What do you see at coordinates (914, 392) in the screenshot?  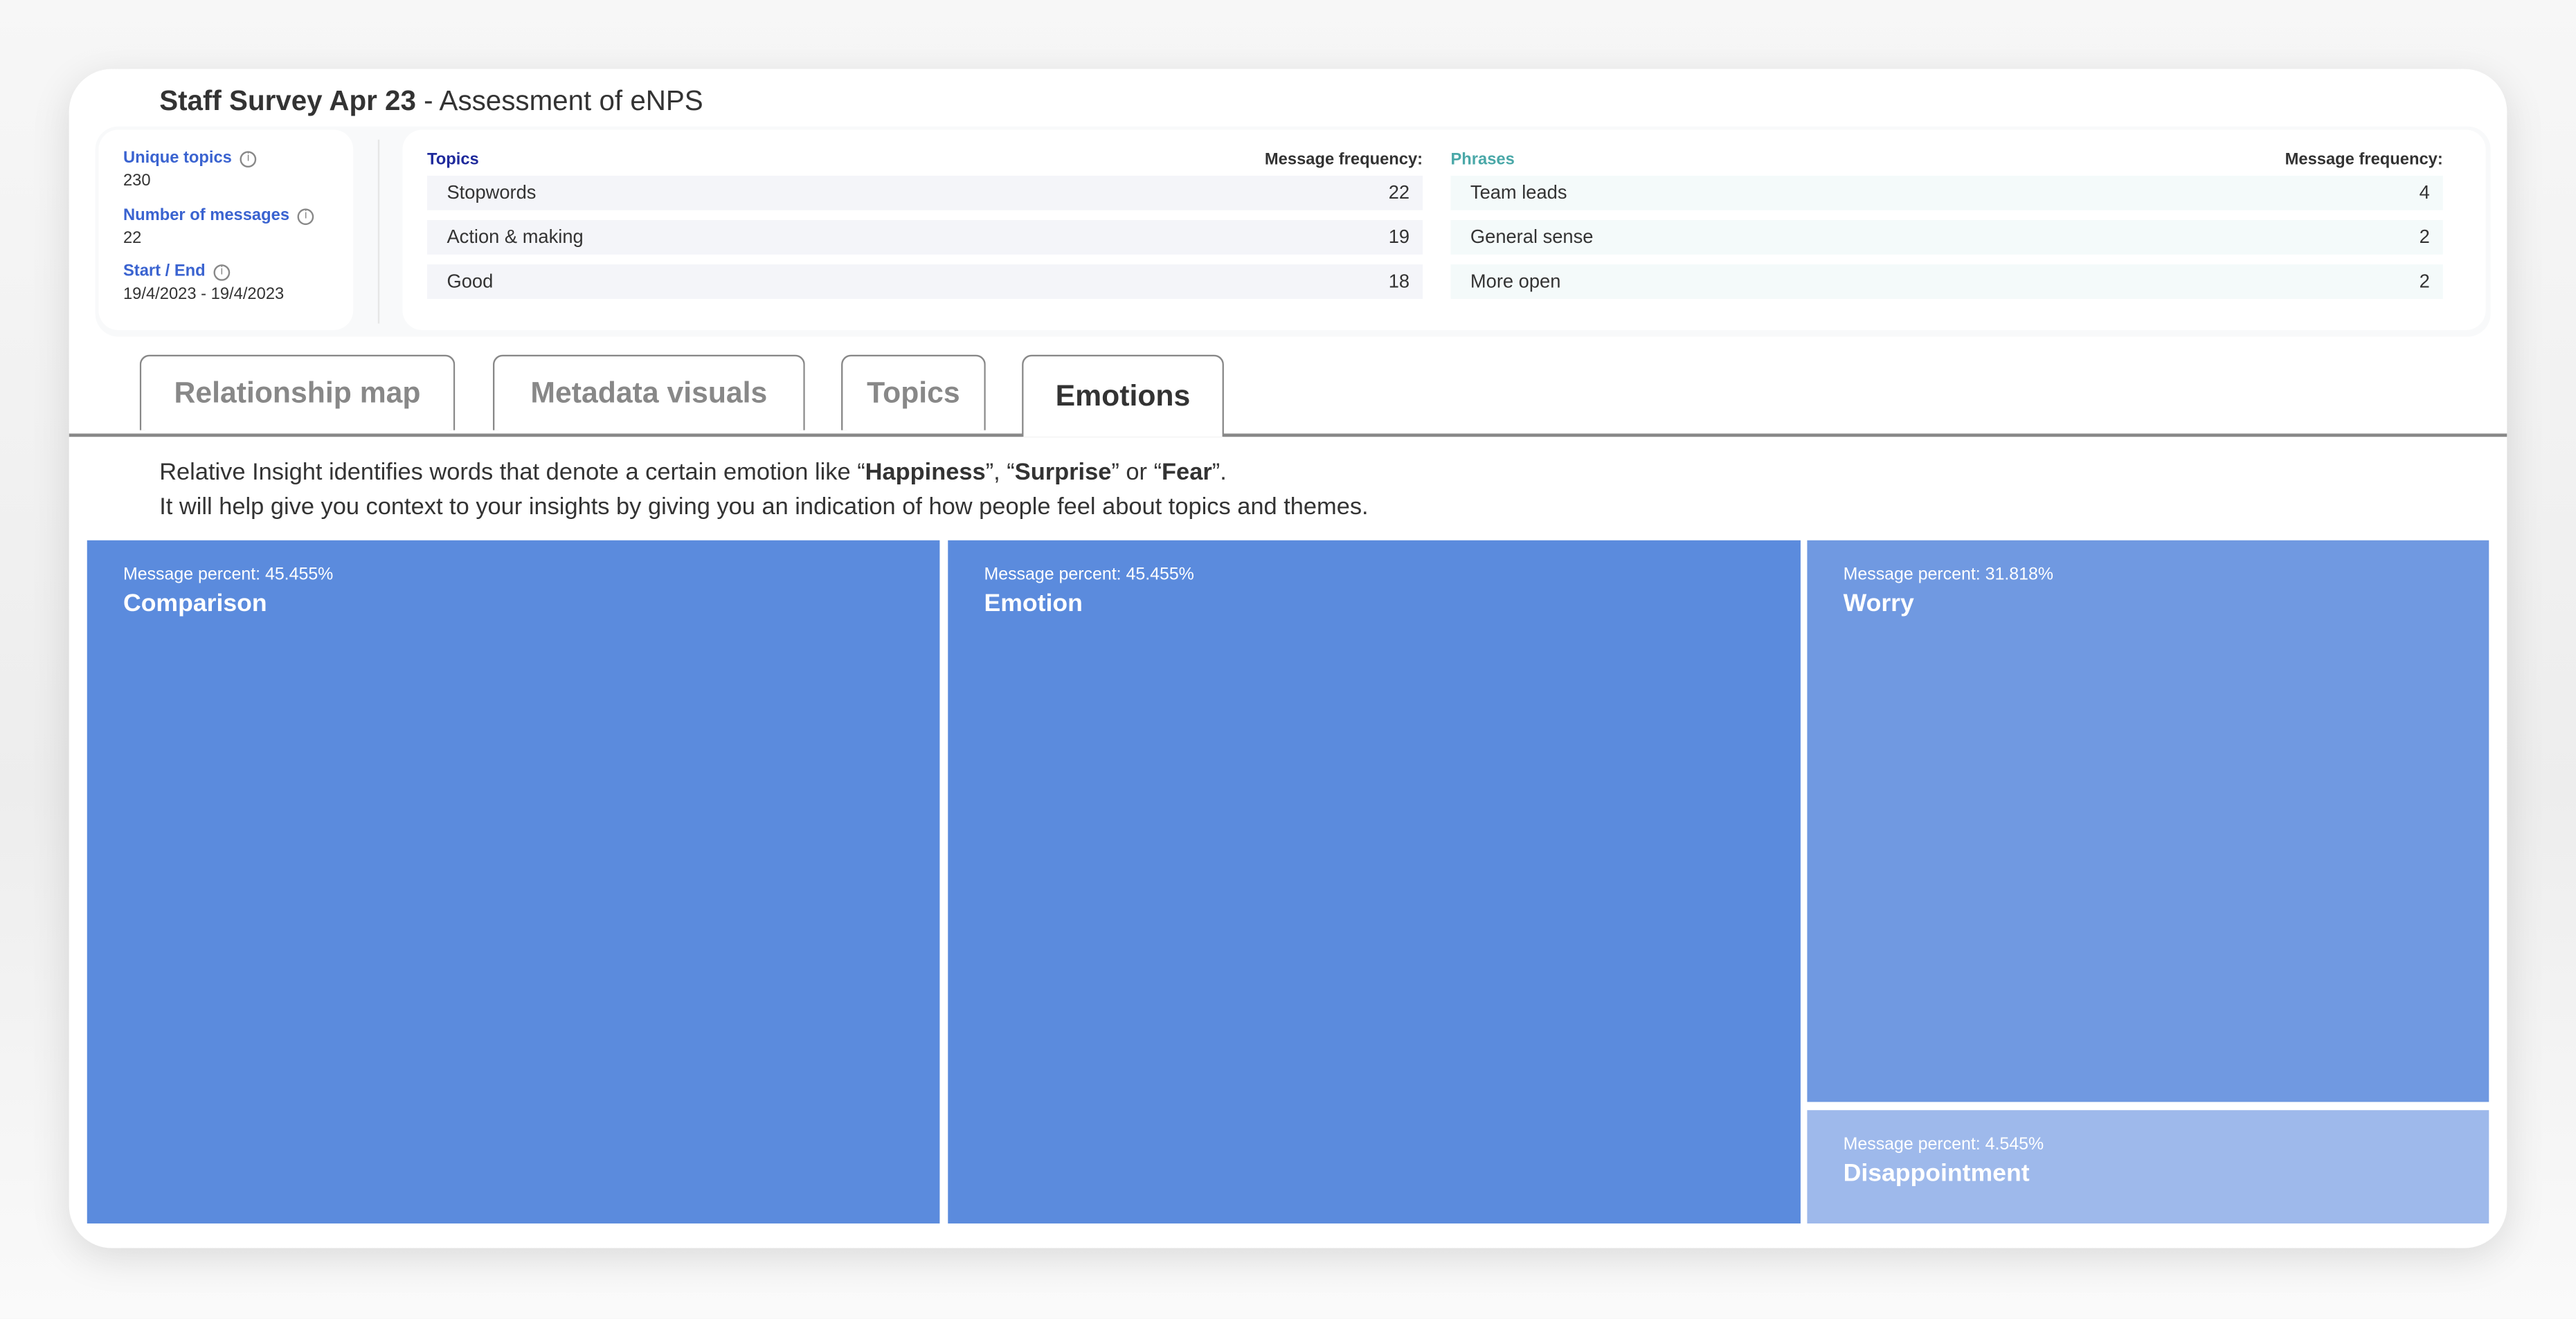 I see `tab-topics: Topics` at bounding box center [914, 392].